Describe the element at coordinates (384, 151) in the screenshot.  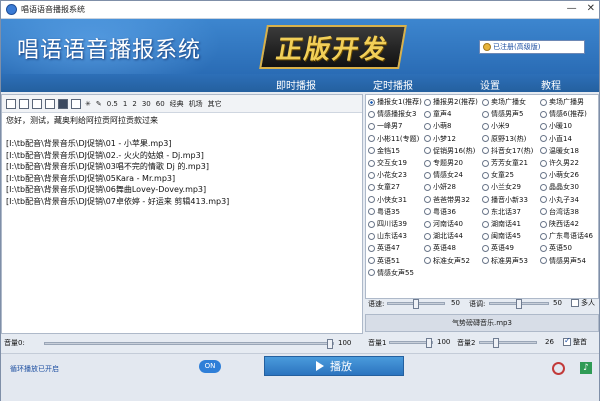
I see `voice-option: 金铛15` at that location.